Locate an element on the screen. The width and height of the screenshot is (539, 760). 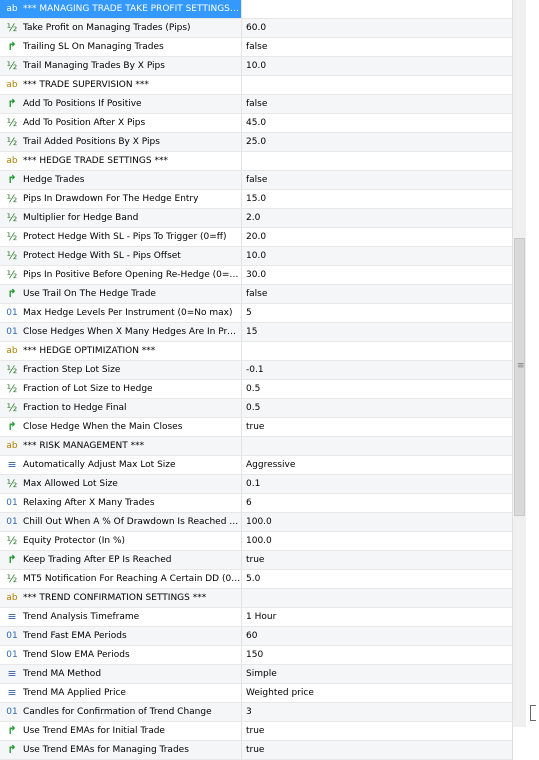
property-row: ½ Fraction of Lot Size to Hedge 0.5 is located at coordinates (256, 389).